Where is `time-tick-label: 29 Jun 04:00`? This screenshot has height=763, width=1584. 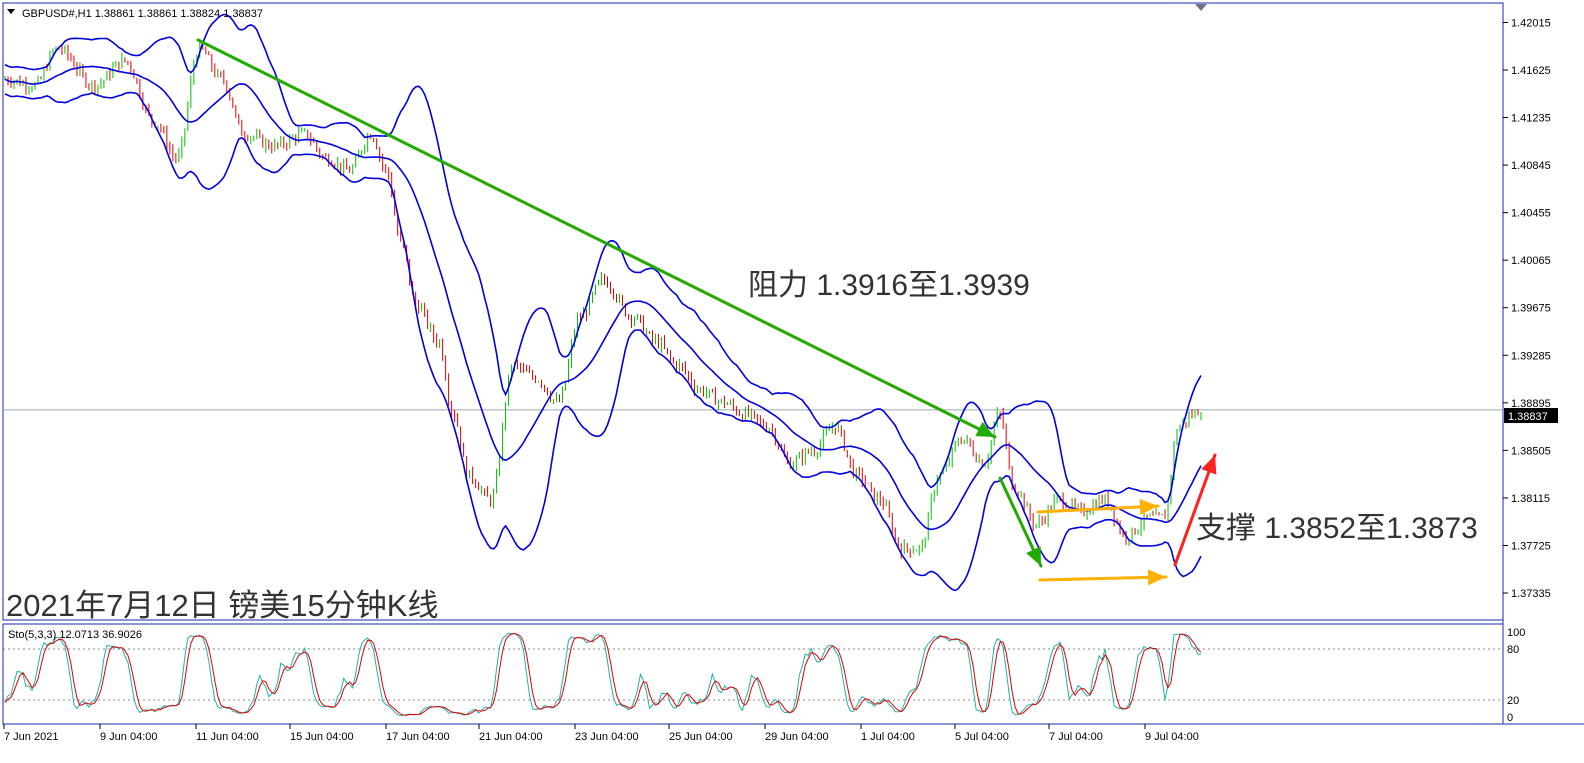 time-tick-label: 29 Jun 04:00 is located at coordinates (797, 737).